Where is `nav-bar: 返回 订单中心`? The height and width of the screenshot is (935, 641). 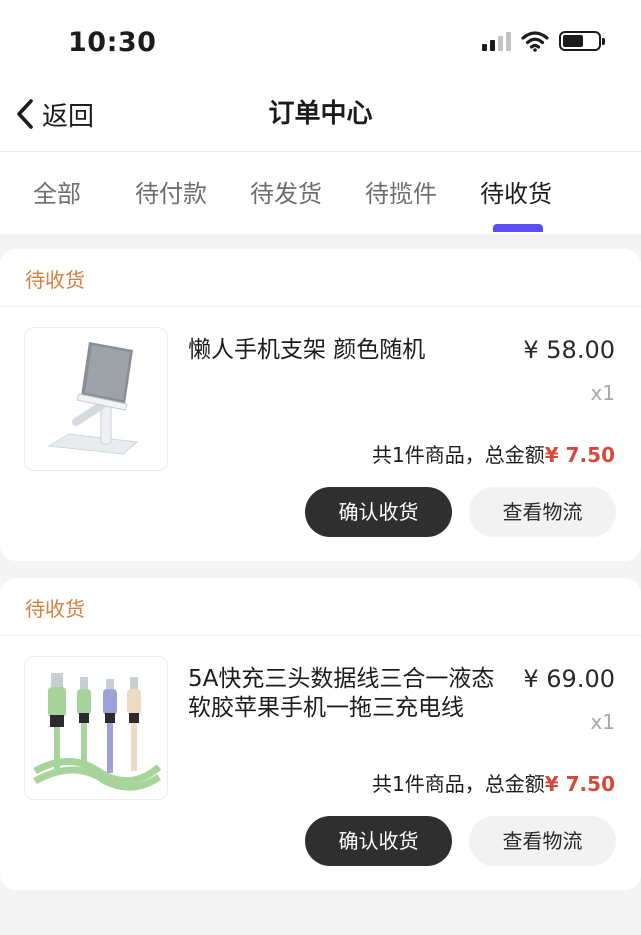
nav-bar: 返回 订单中心 is located at coordinates (320, 117).